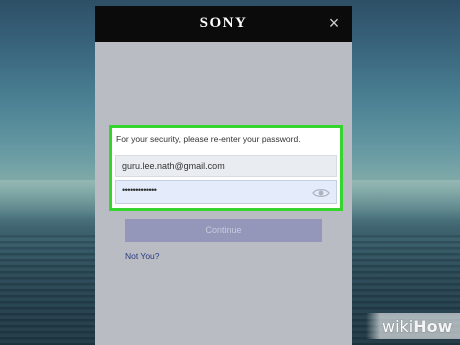 The image size is (460, 345). What do you see at coordinates (142, 256) in the screenshot?
I see `not-you-link: Not You?` at bounding box center [142, 256].